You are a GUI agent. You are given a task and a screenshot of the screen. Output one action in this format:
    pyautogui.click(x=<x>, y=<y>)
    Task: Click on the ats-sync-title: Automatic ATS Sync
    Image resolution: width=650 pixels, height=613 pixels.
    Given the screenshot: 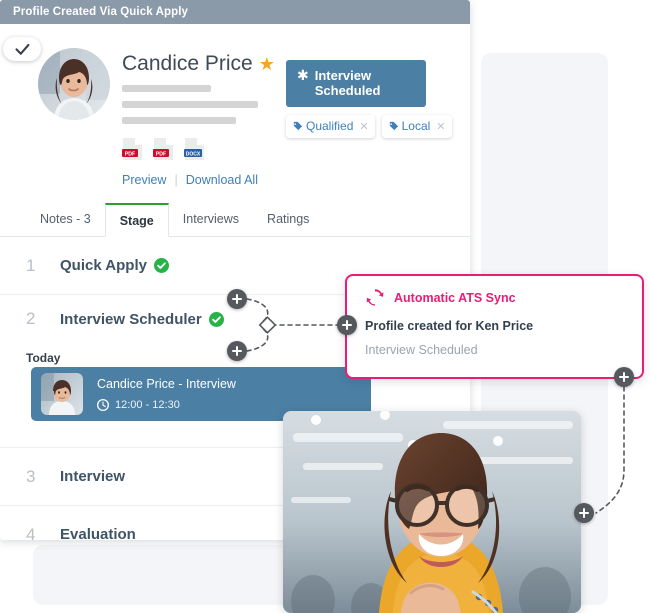 What is the action you would take?
    pyautogui.click(x=455, y=297)
    